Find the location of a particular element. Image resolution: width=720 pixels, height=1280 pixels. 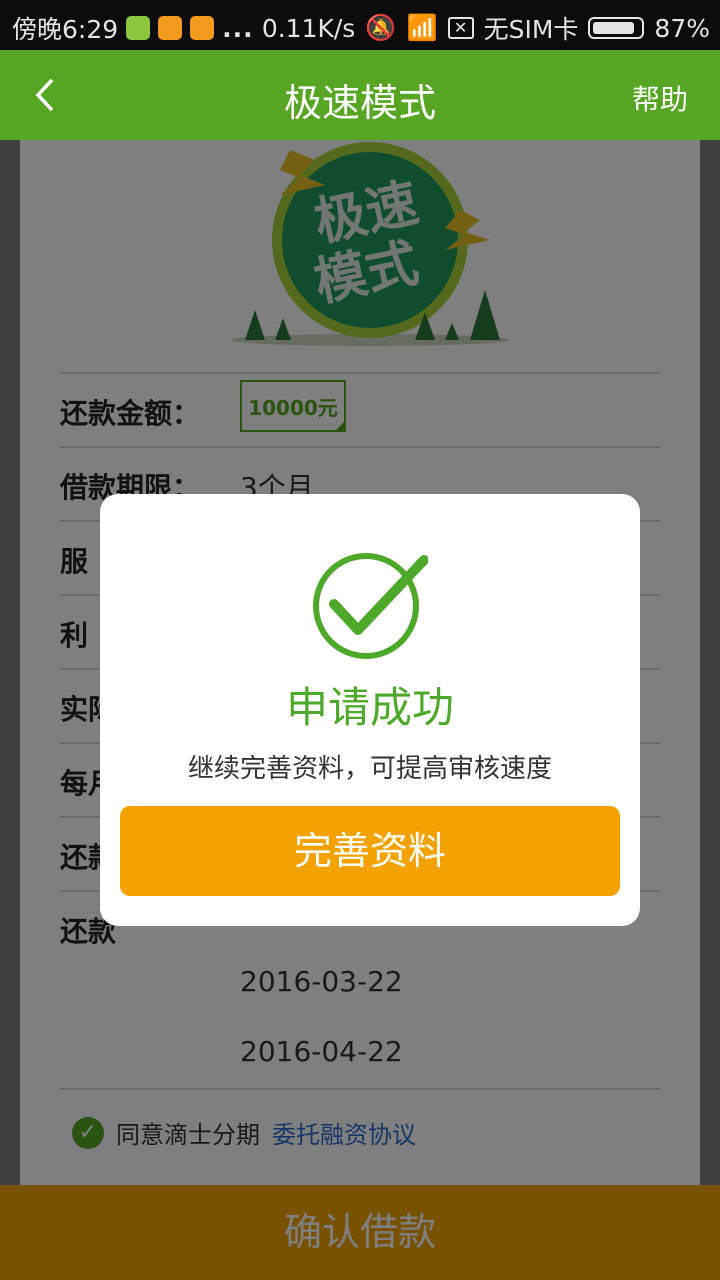

shield-app-icon is located at coordinates (138, 28).